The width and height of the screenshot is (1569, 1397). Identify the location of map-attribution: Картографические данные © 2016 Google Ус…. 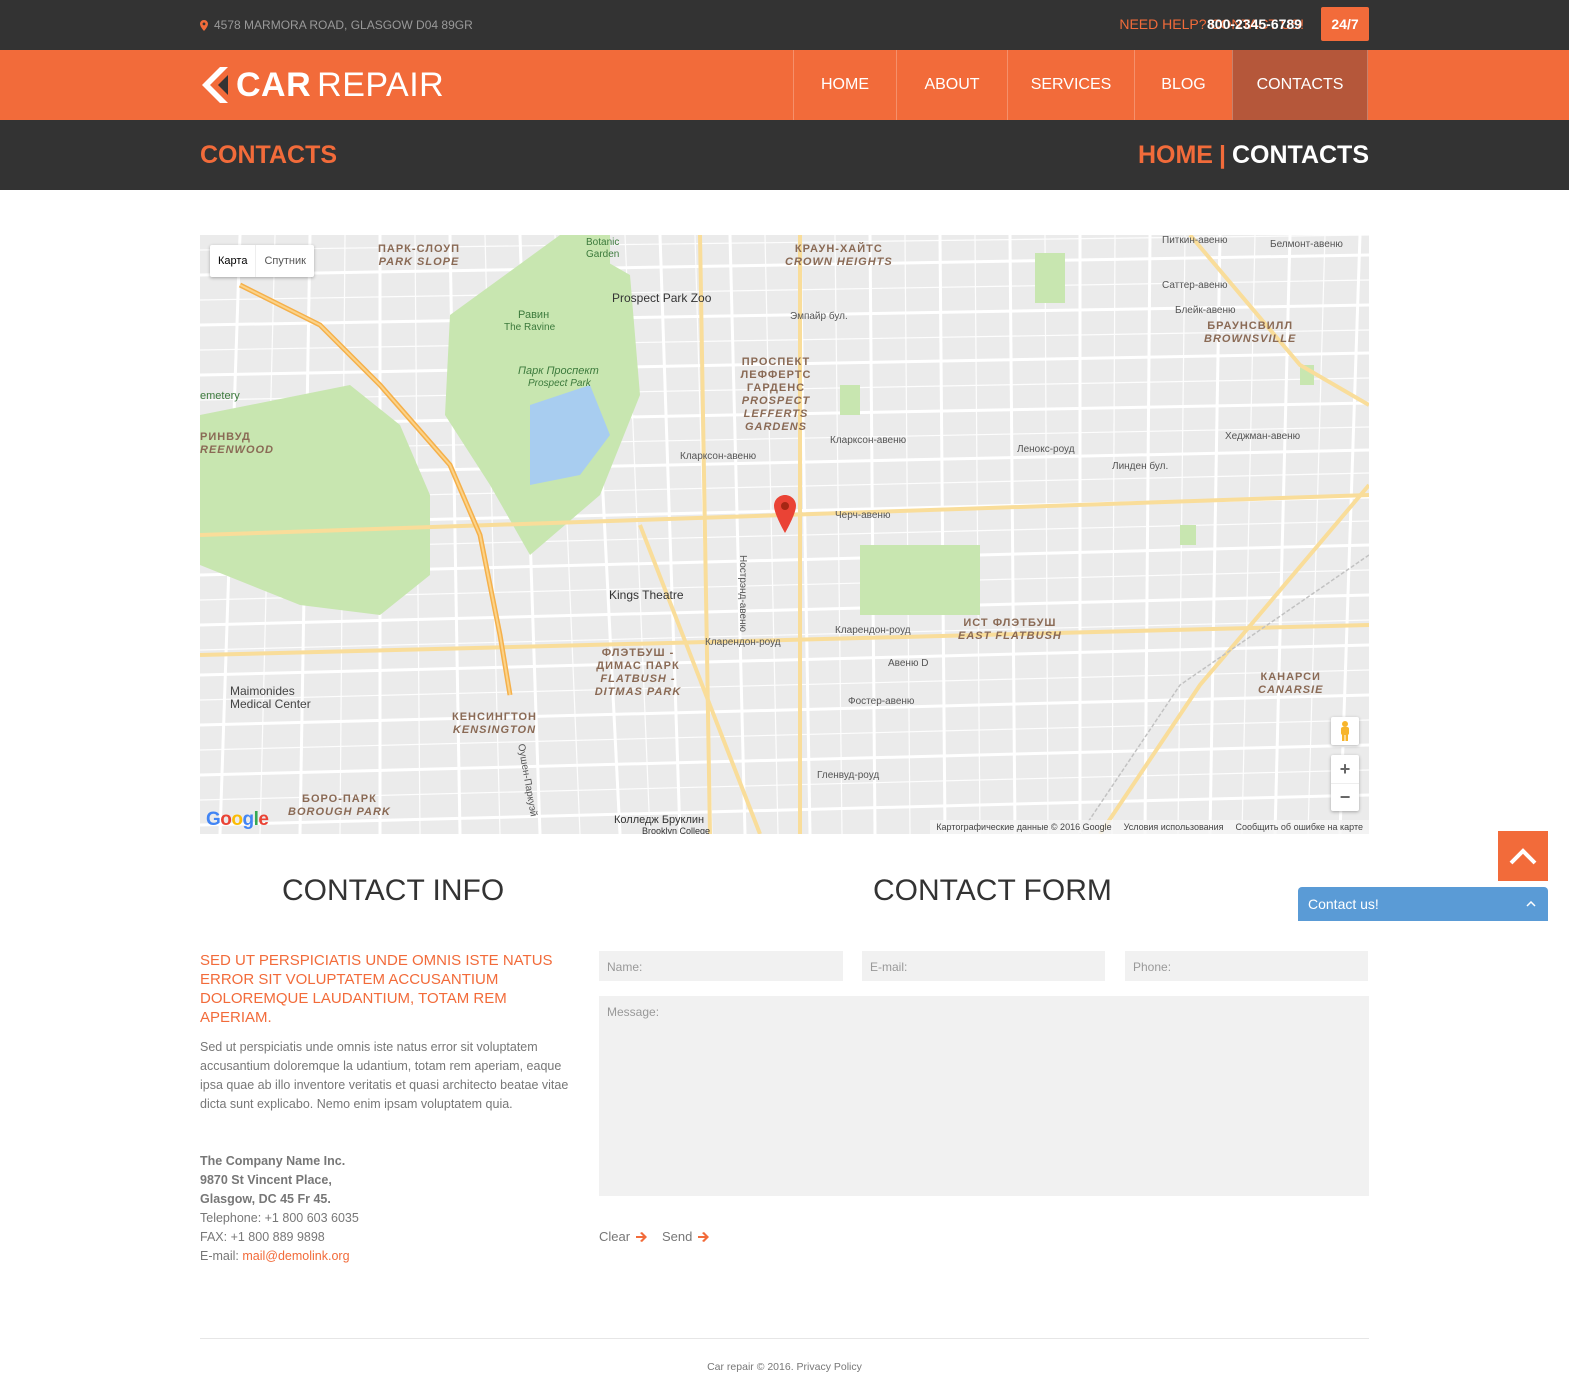
(1149, 827).